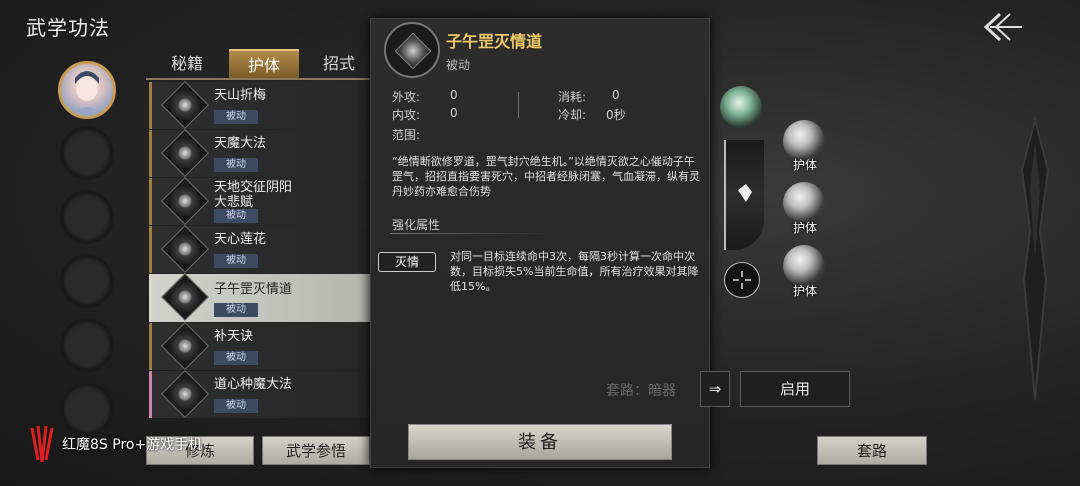 This screenshot has height=486, width=1080. What do you see at coordinates (253, 289) in the screenshot?
I see `skill-name: 子午罡灭情道` at bounding box center [253, 289].